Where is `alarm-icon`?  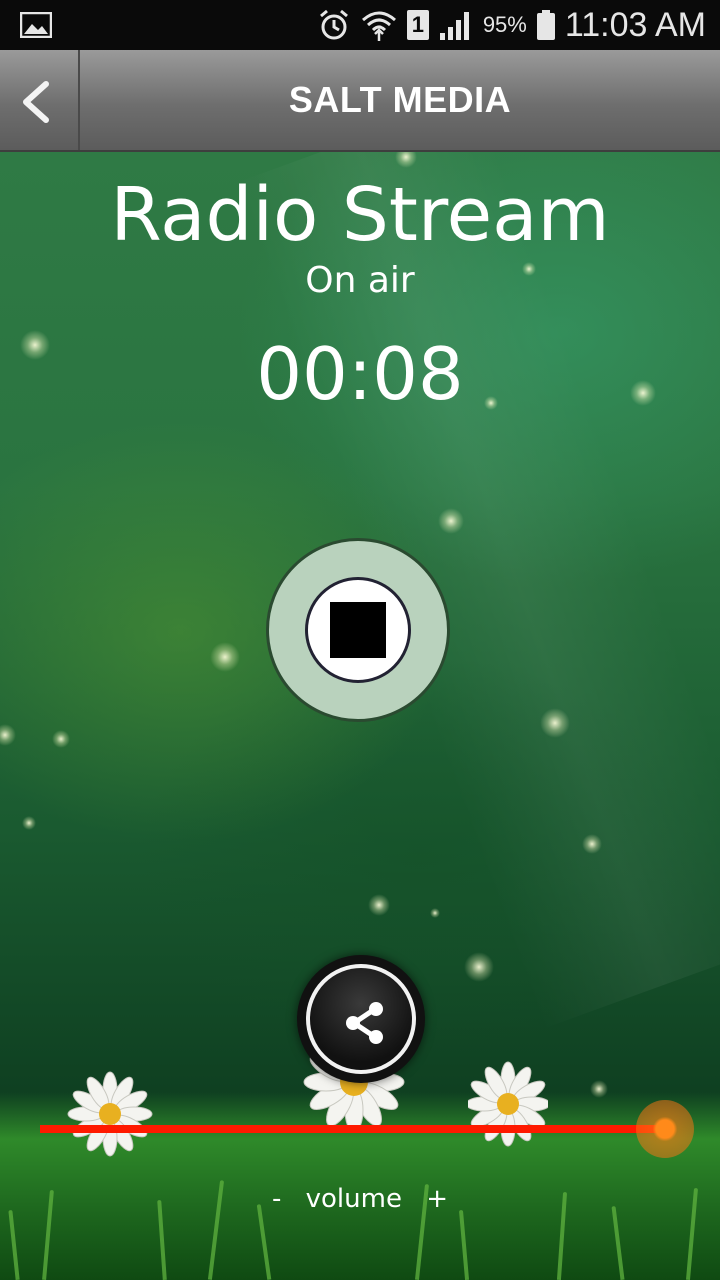
alarm-icon is located at coordinates (333, 24).